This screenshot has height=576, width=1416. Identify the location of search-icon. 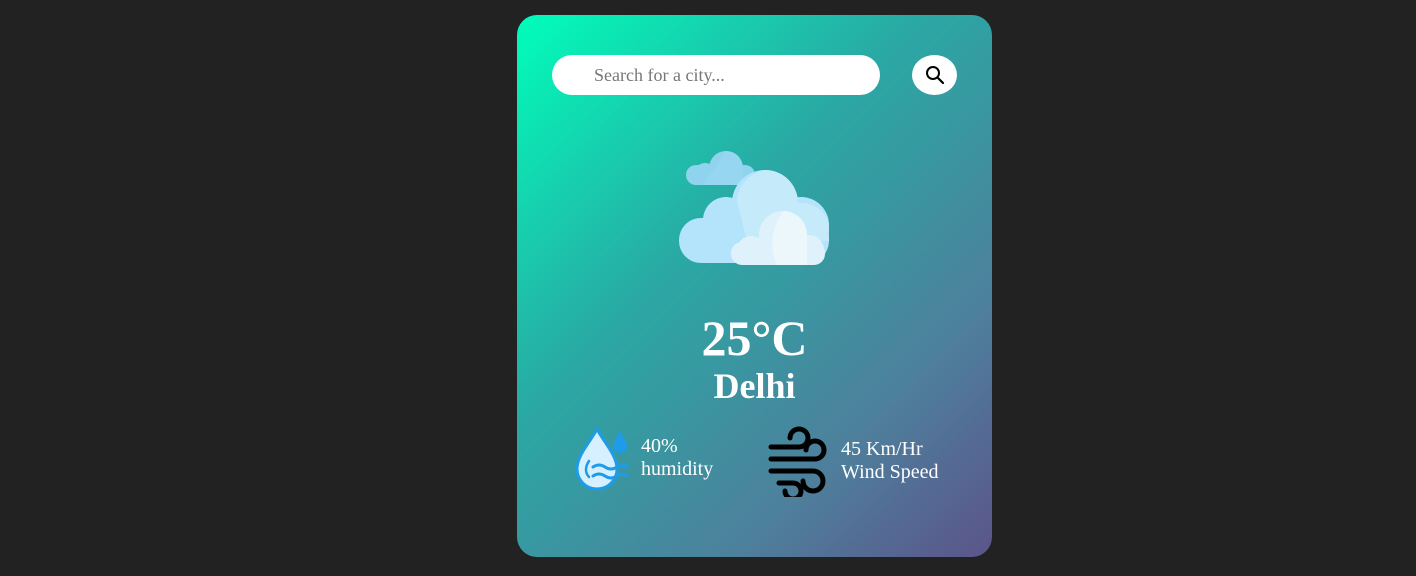
(935, 75).